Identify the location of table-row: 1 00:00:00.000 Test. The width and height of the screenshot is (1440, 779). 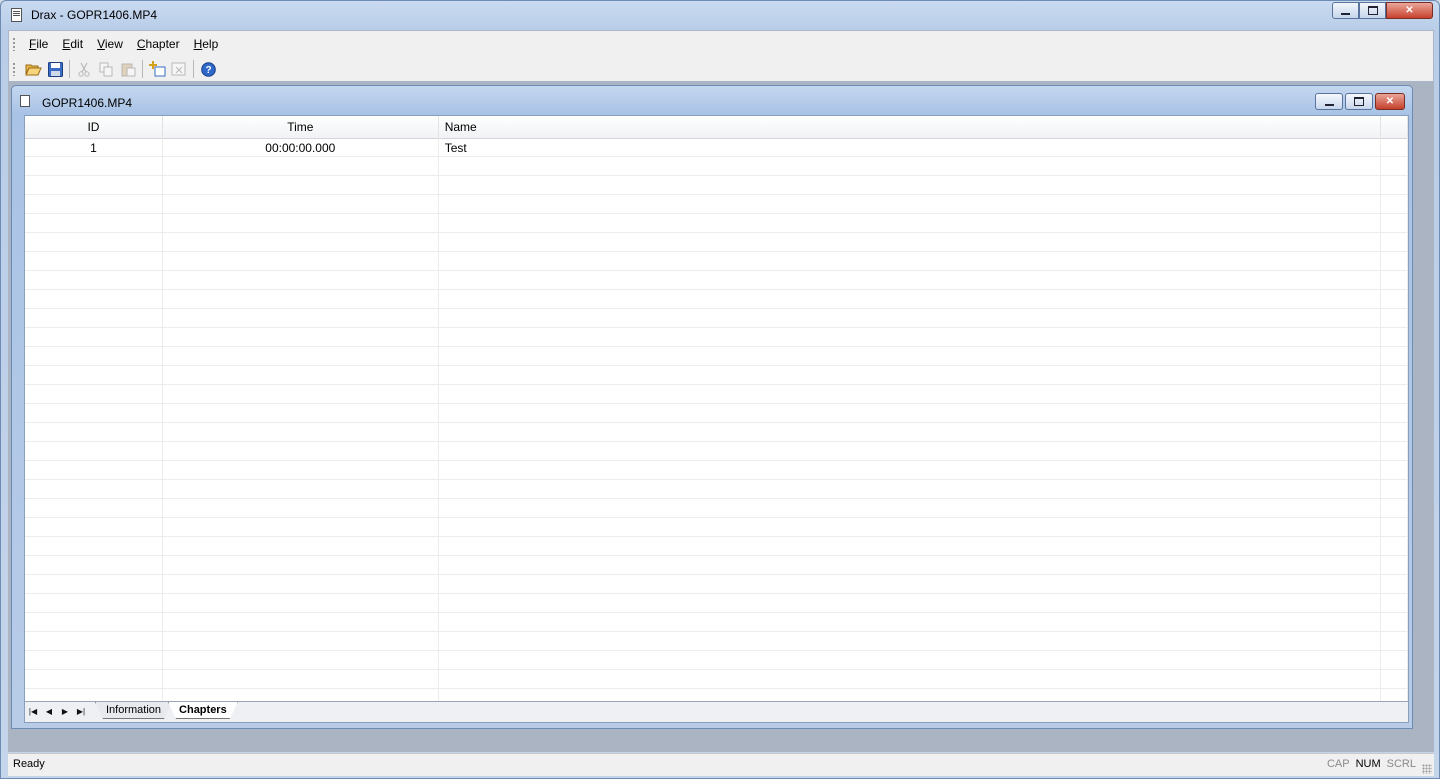
(716, 147).